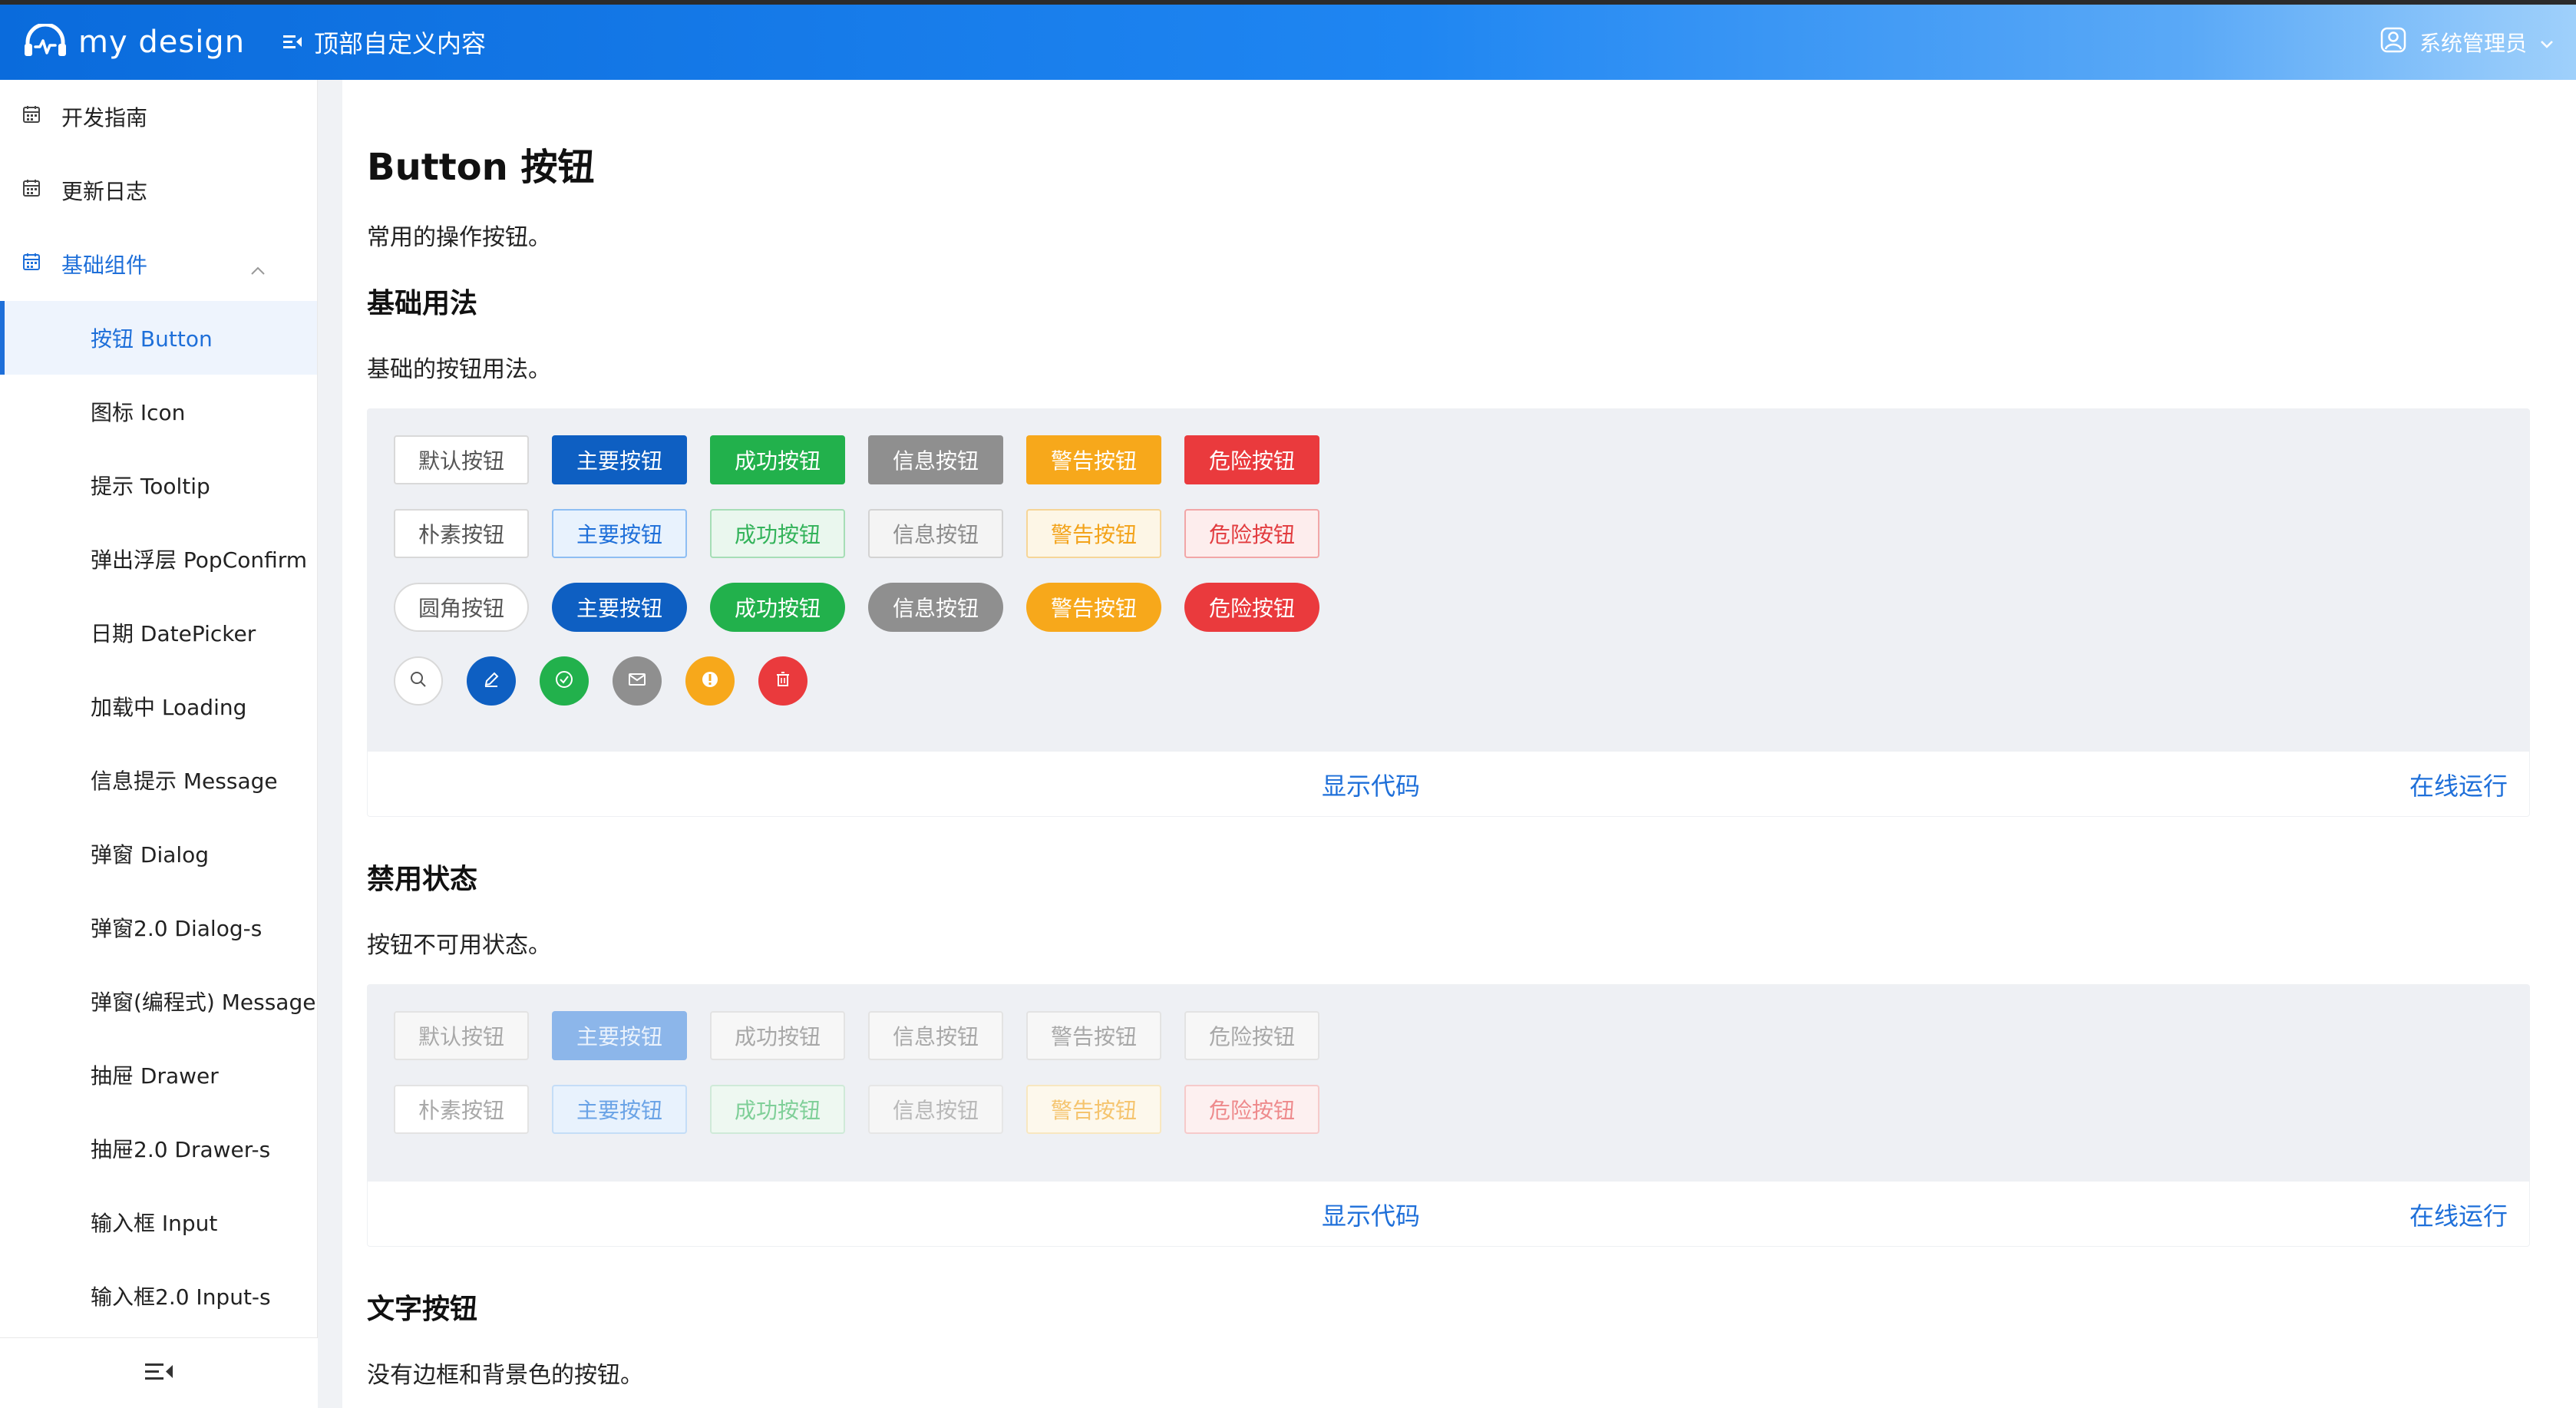 The width and height of the screenshot is (2576, 1408). I want to click on message-icon, so click(637, 681).